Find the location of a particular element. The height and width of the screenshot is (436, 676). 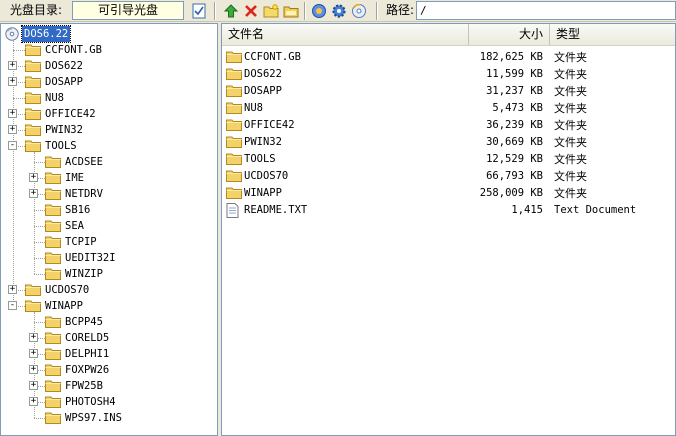

folder-open-icon is located at coordinates (291, 11).